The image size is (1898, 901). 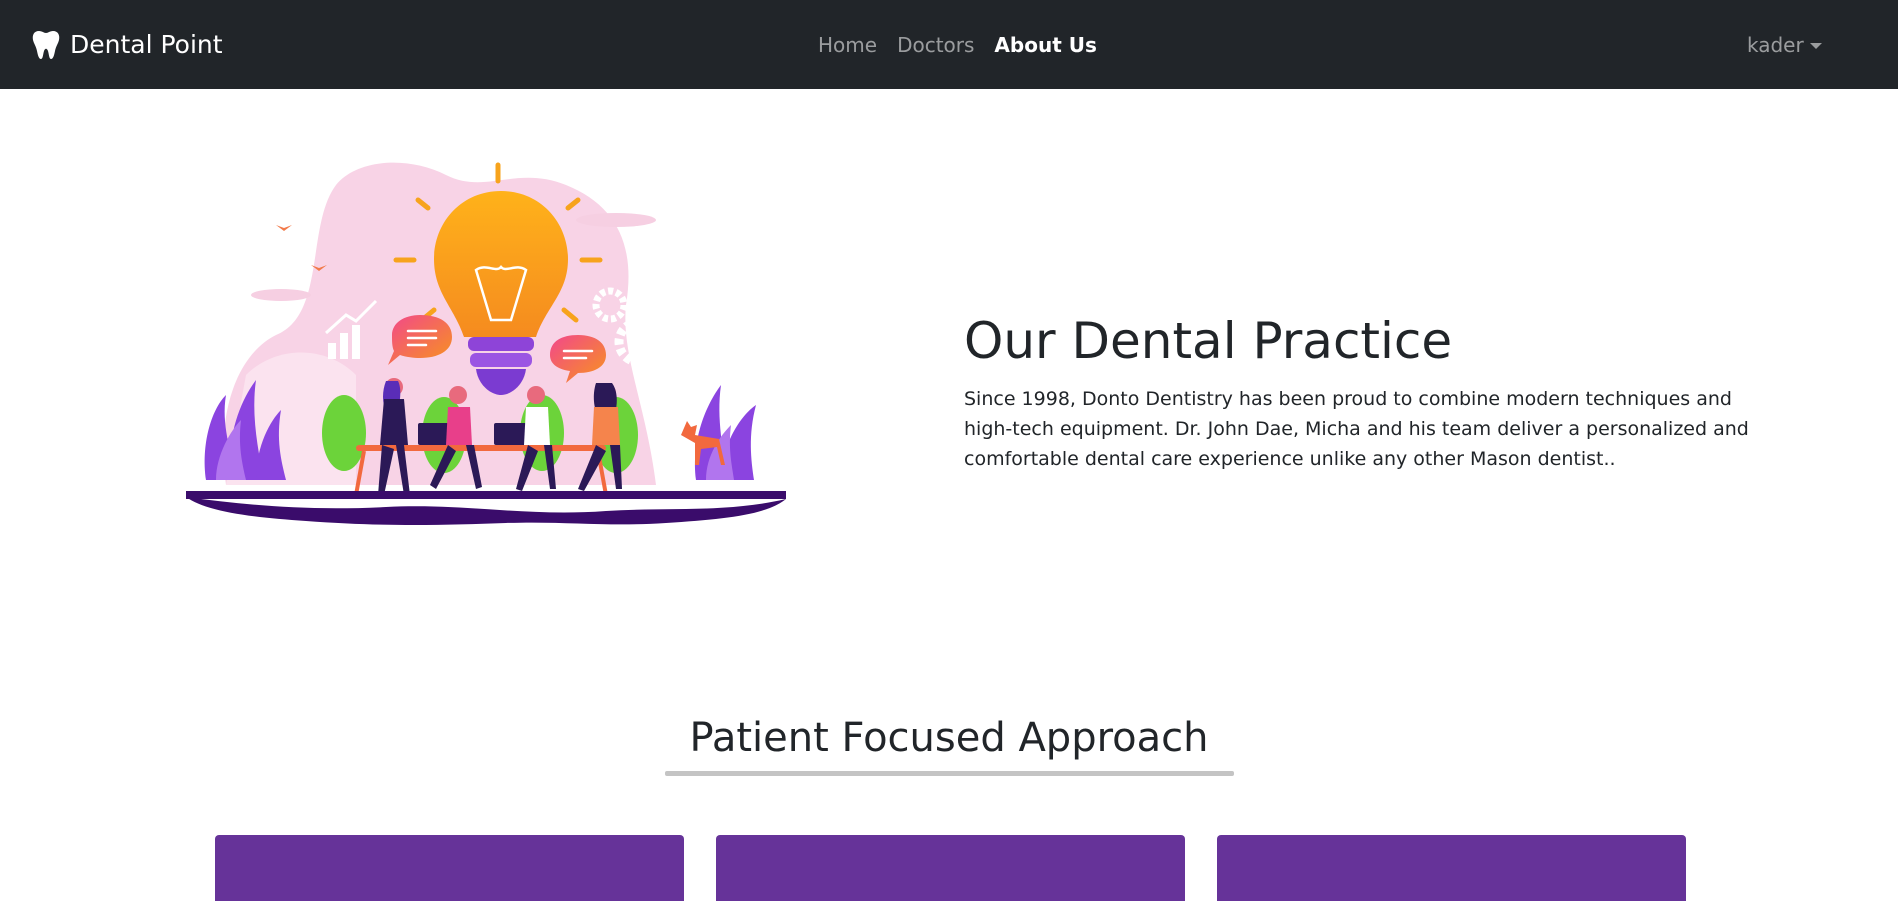 I want to click on caret-down-icon, so click(x=1815, y=45).